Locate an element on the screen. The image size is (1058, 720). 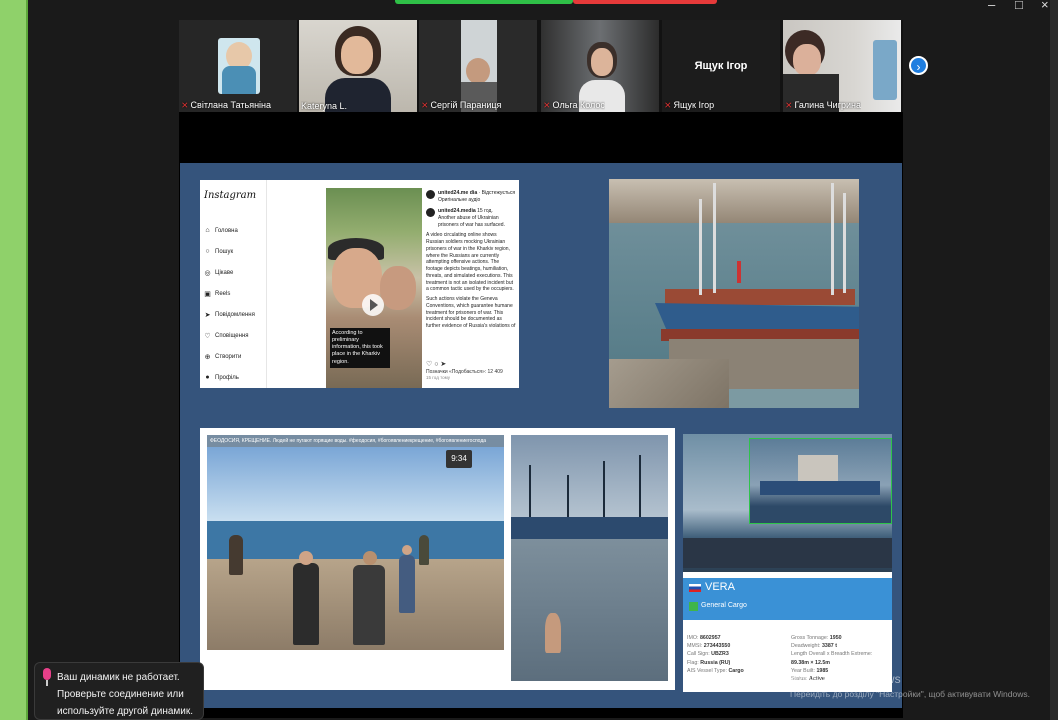
participant-label: Ящук Ігор is located at coordinates (721, 66).